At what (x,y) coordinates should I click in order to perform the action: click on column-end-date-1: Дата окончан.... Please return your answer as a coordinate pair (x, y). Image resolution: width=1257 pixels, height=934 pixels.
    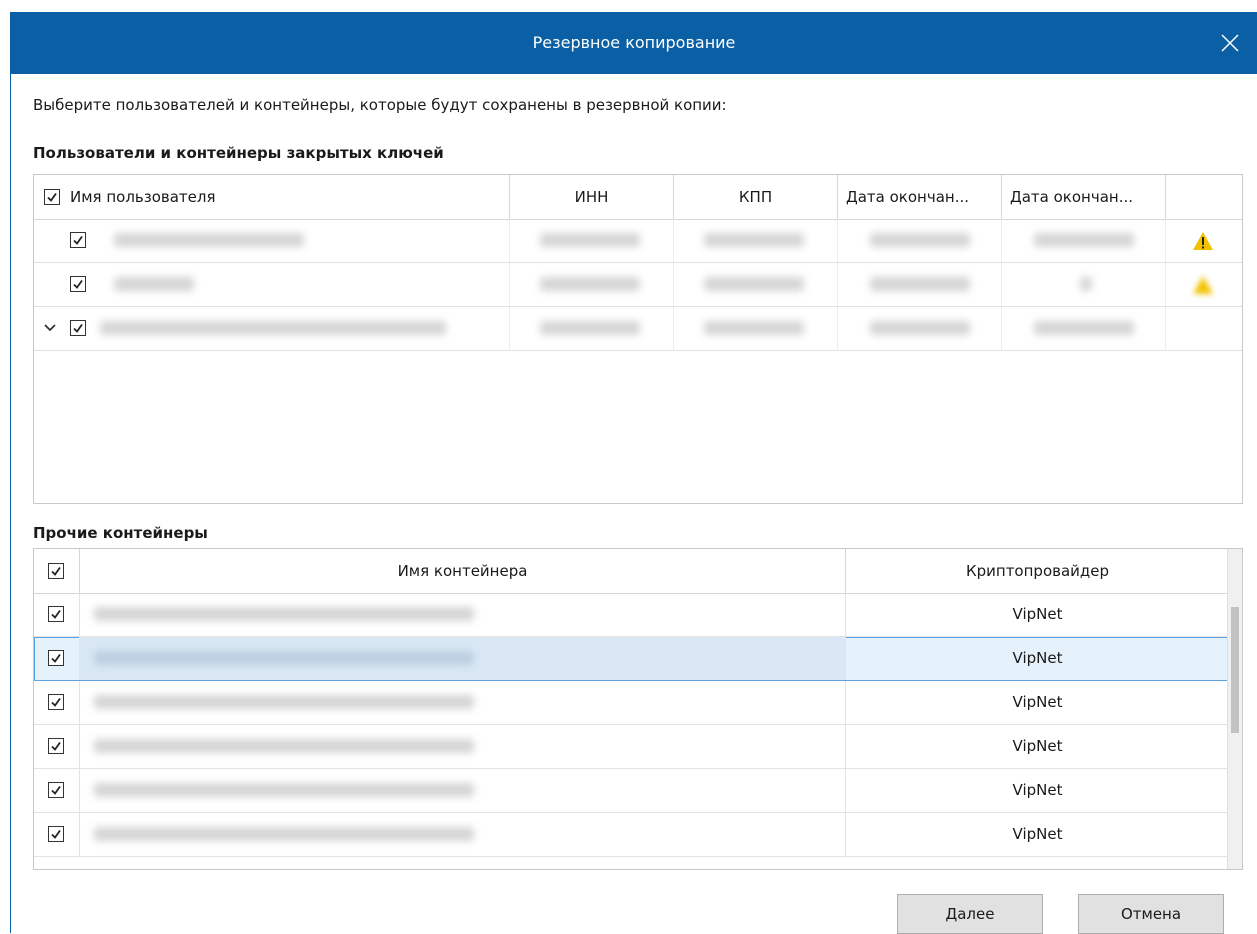
    Looking at the image, I should click on (920, 197).